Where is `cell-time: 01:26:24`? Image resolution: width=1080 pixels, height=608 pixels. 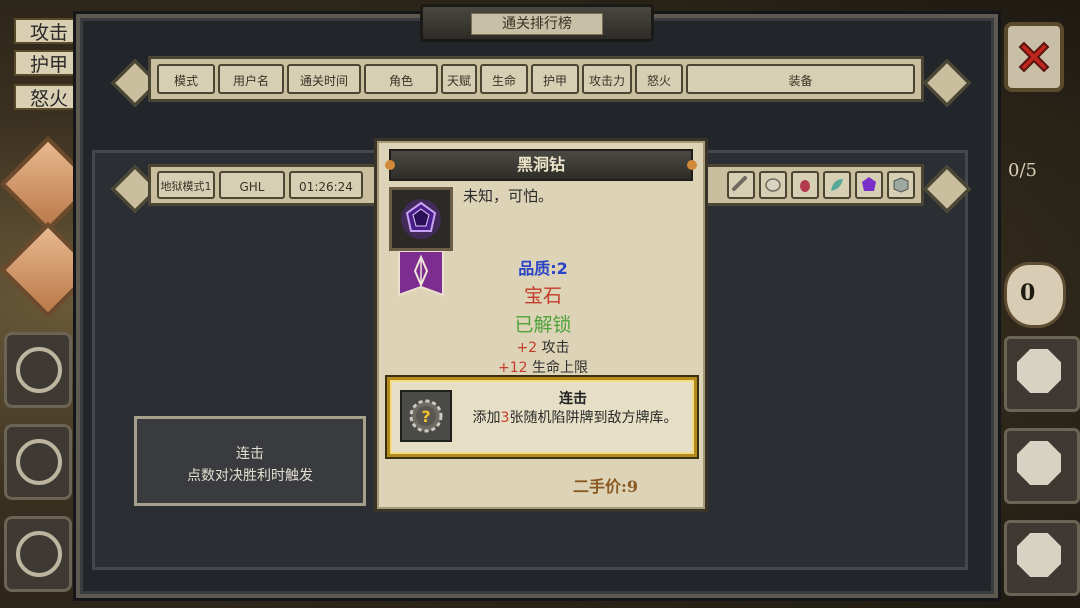 cell-time: 01:26:24 is located at coordinates (326, 185).